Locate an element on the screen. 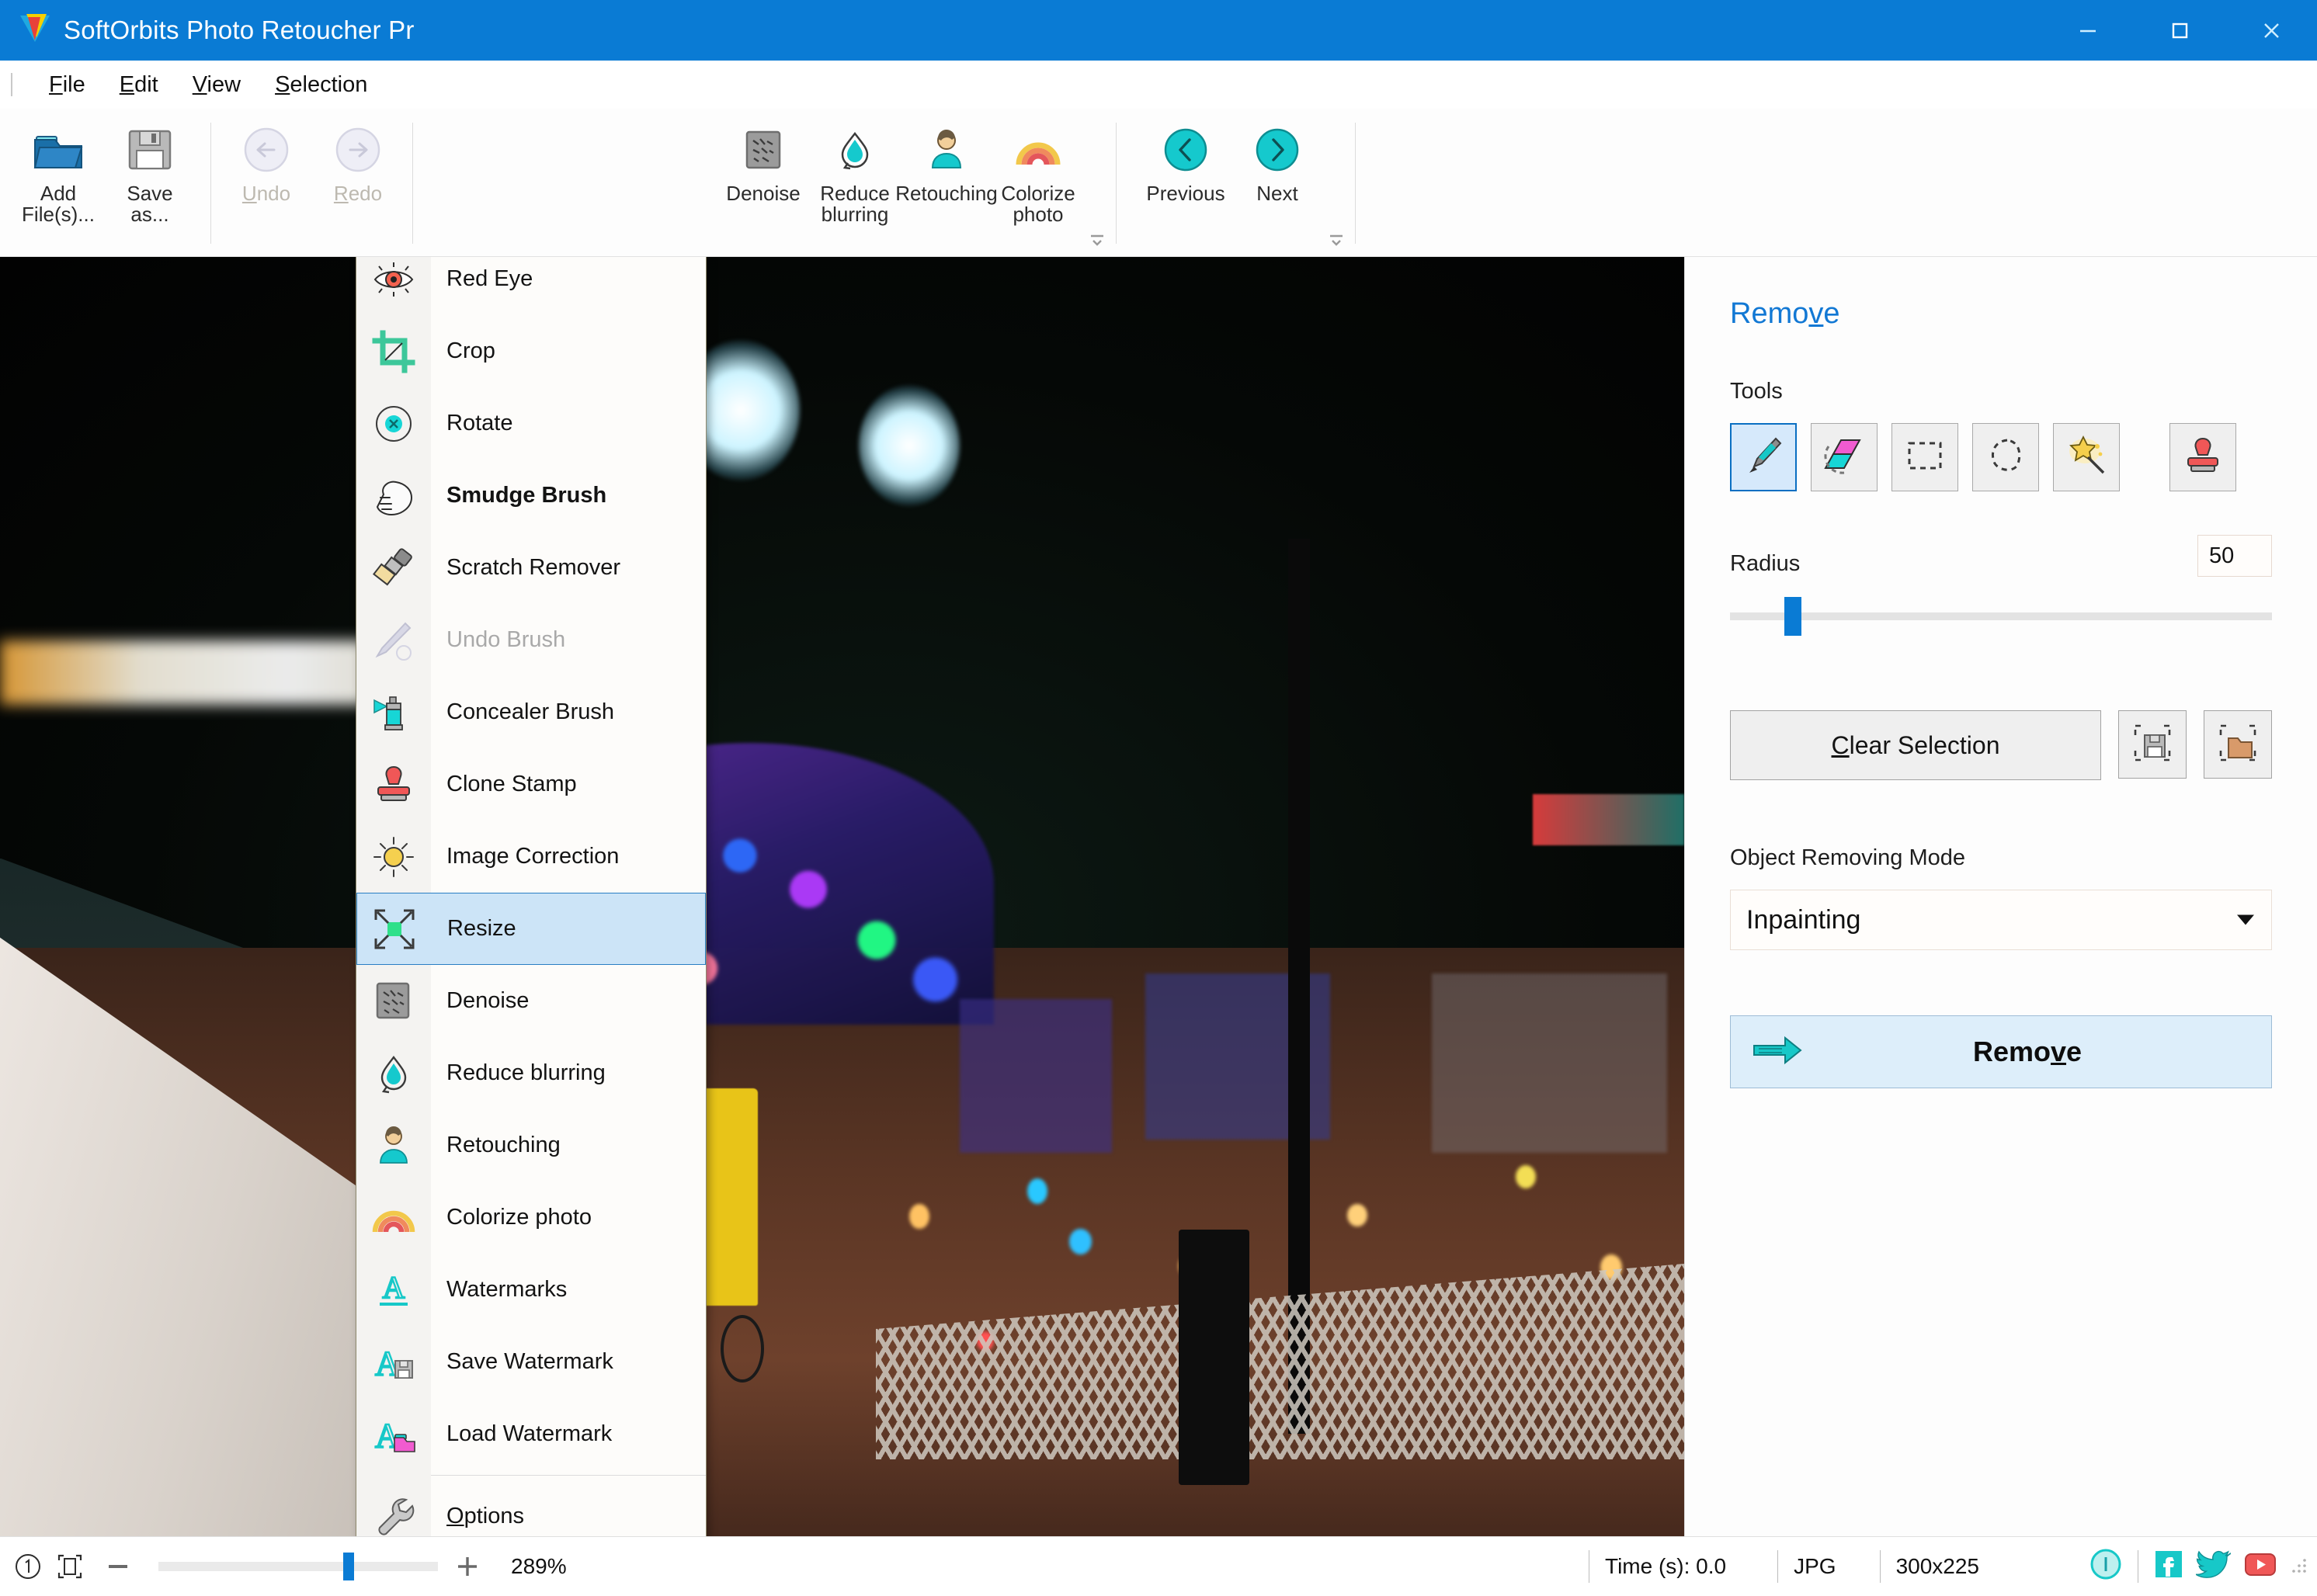 The height and width of the screenshot is (1596, 2317). social-links is located at coordinates (2198, 1566).